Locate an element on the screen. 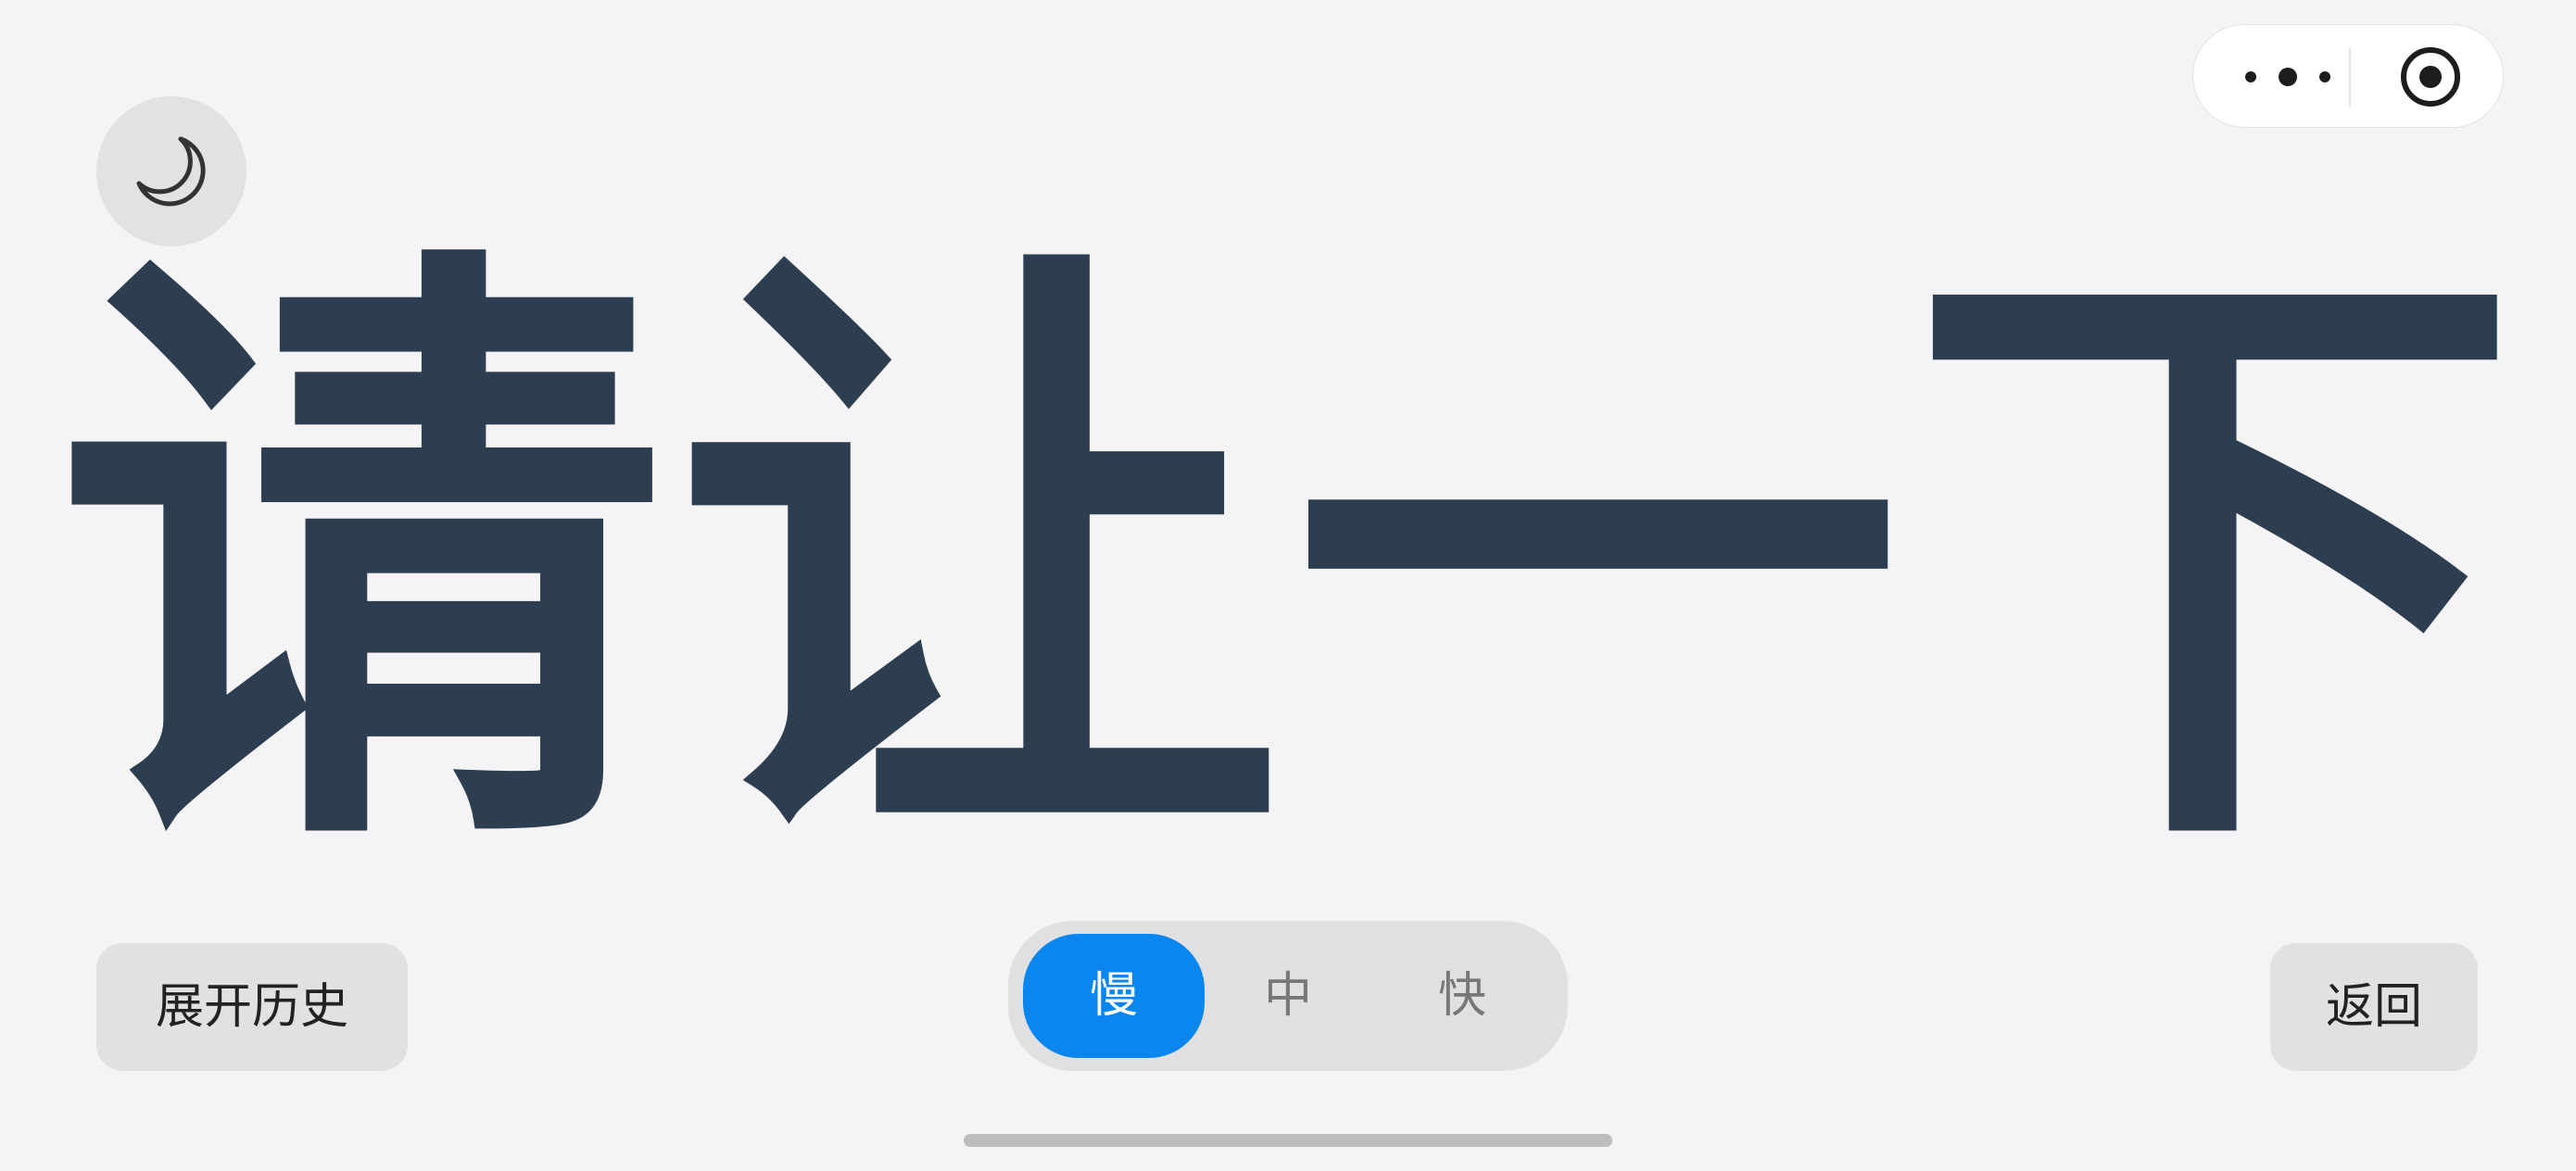  speed-option-medium: 中 is located at coordinates (1288, 996).